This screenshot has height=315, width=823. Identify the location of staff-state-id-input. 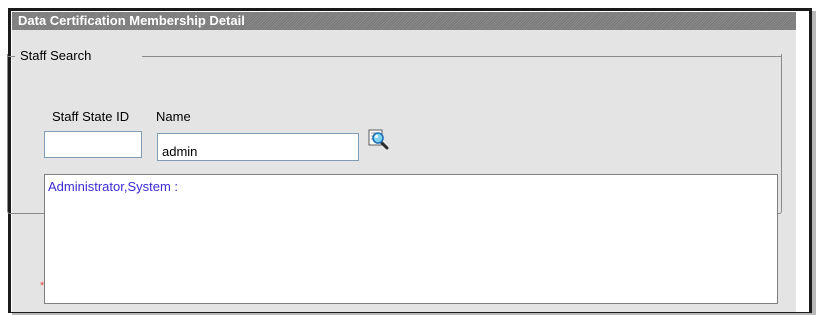
(93, 144).